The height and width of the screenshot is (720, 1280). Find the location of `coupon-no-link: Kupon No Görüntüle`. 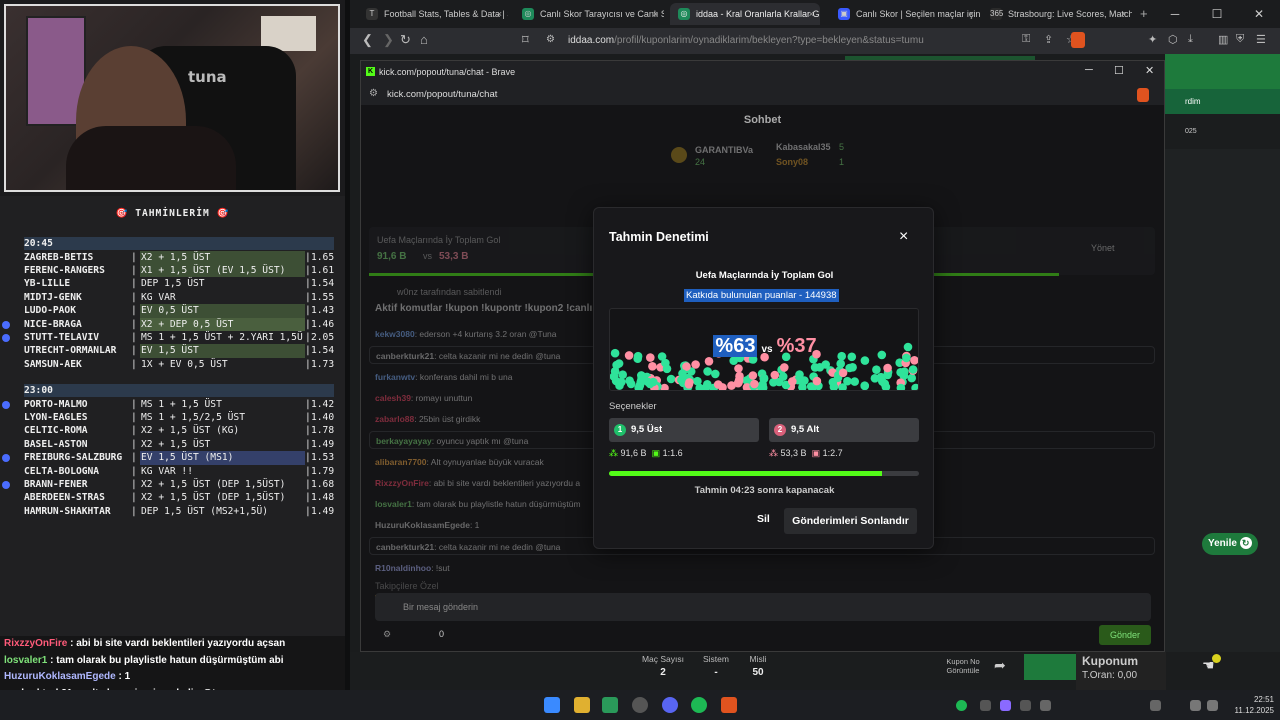

coupon-no-link: Kupon No Görüntüle is located at coordinates (963, 666).